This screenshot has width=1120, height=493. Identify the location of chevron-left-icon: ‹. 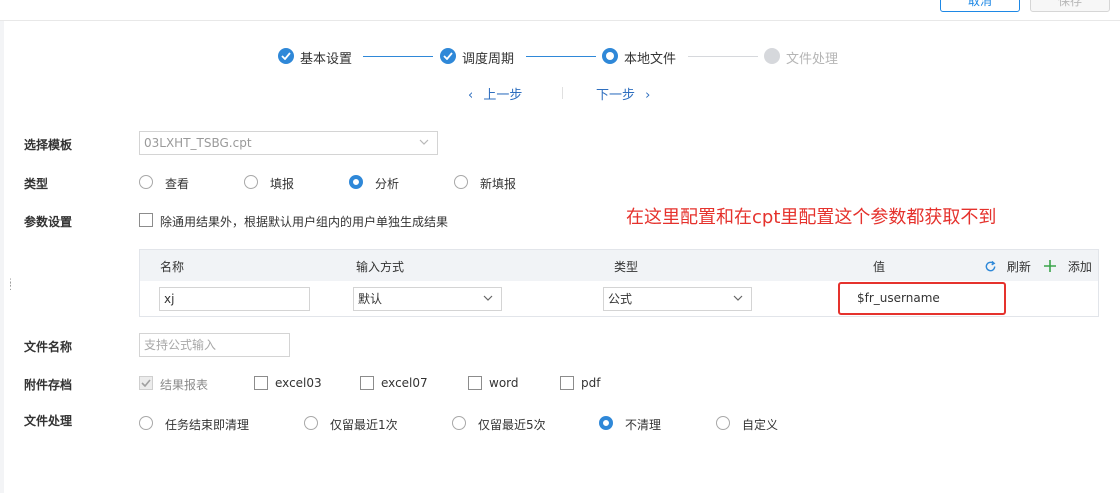
(471, 95).